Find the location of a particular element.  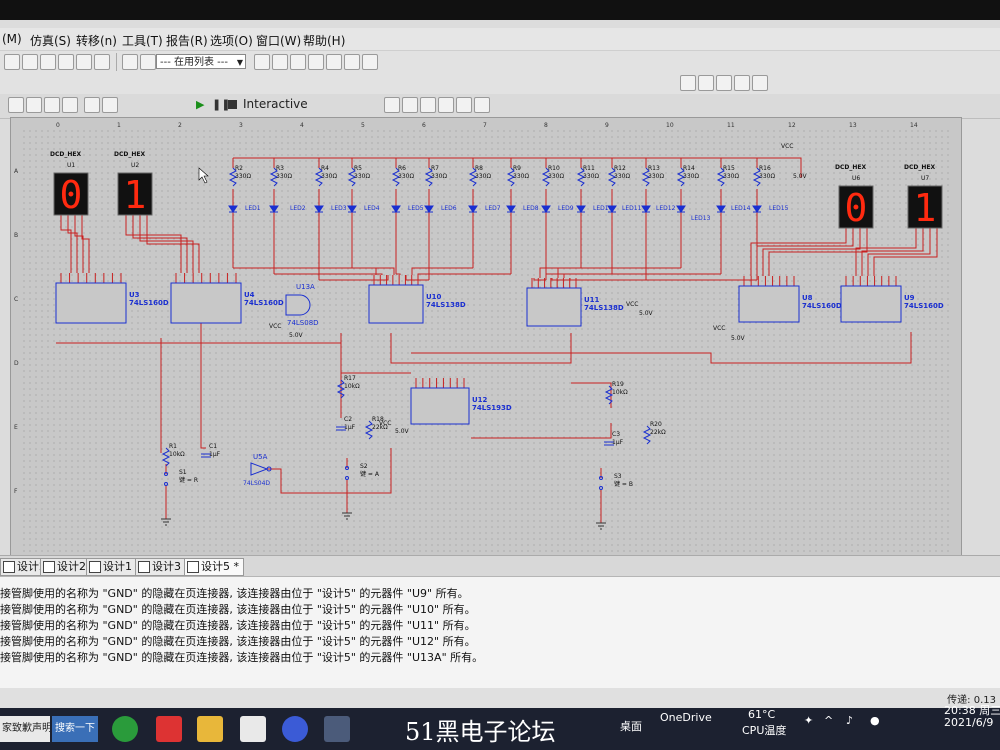

eye-icon is located at coordinates (16, 105).